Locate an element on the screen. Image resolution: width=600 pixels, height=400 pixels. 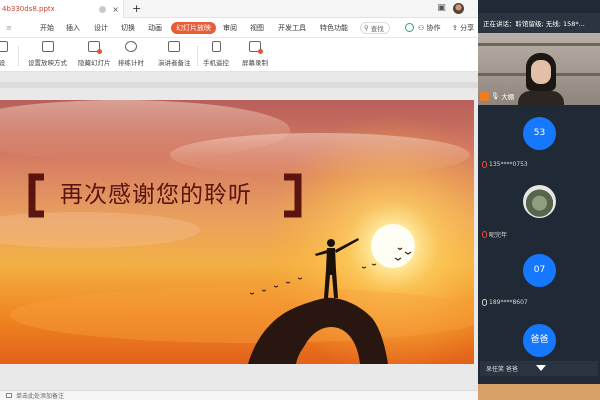
participant-avatar: 07 is located at coordinates (539, 270).